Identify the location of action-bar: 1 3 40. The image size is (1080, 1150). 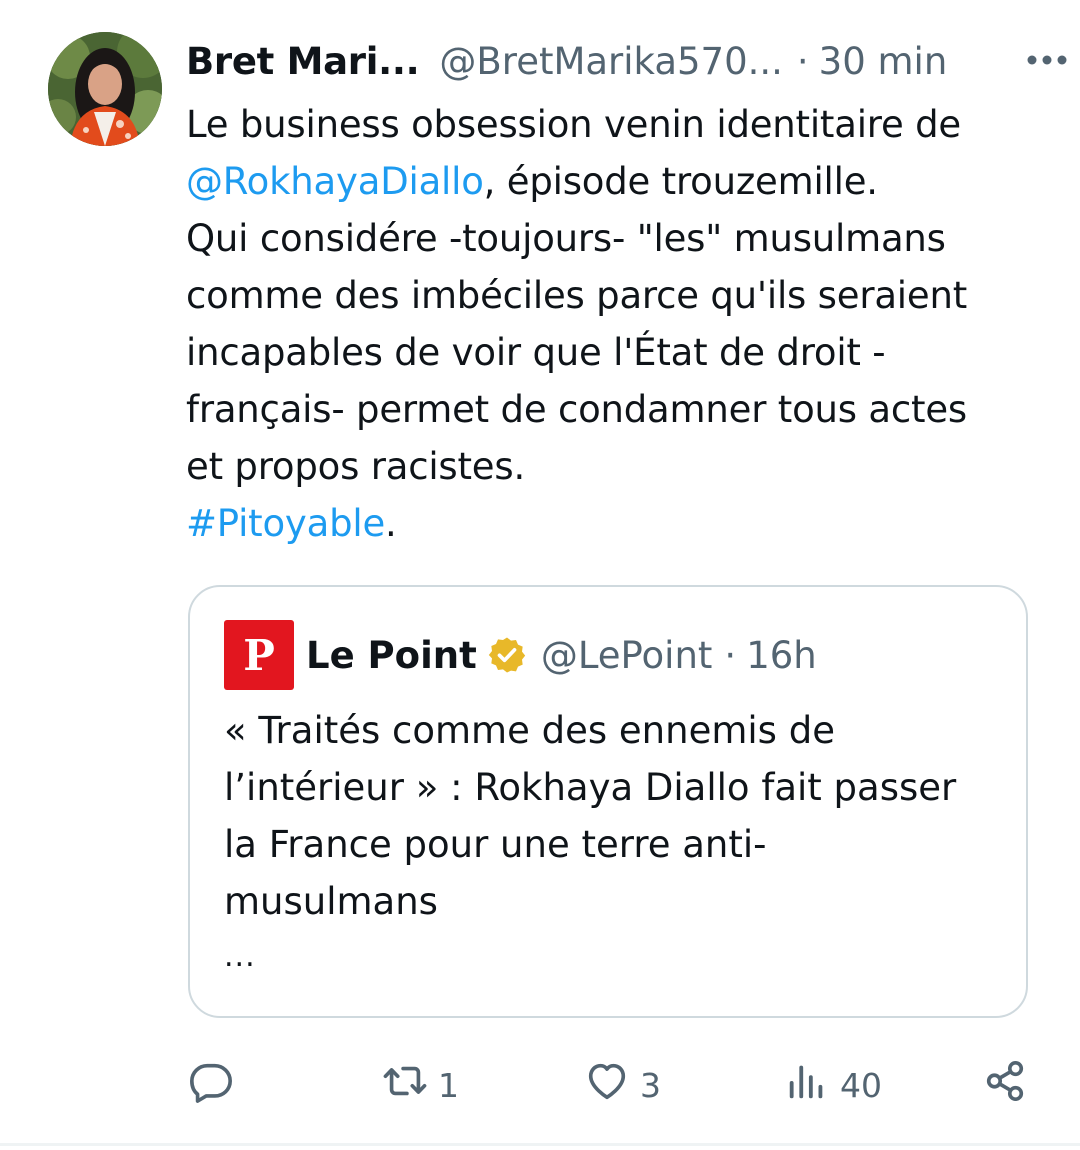
(611, 1085).